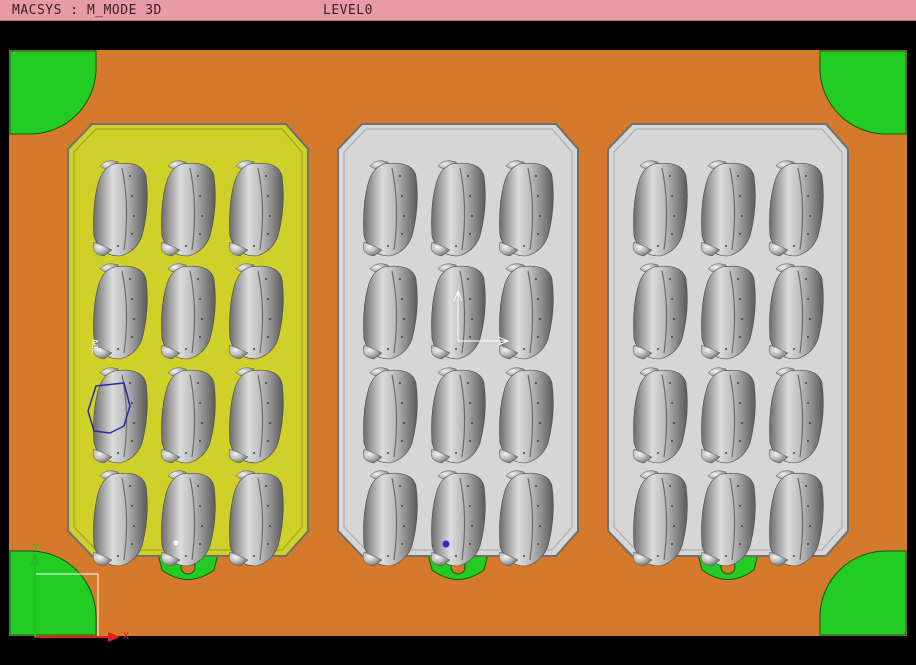  I want to click on title-bar: MACSYS : M_MODE 3D LEVEL0, so click(458, 10).